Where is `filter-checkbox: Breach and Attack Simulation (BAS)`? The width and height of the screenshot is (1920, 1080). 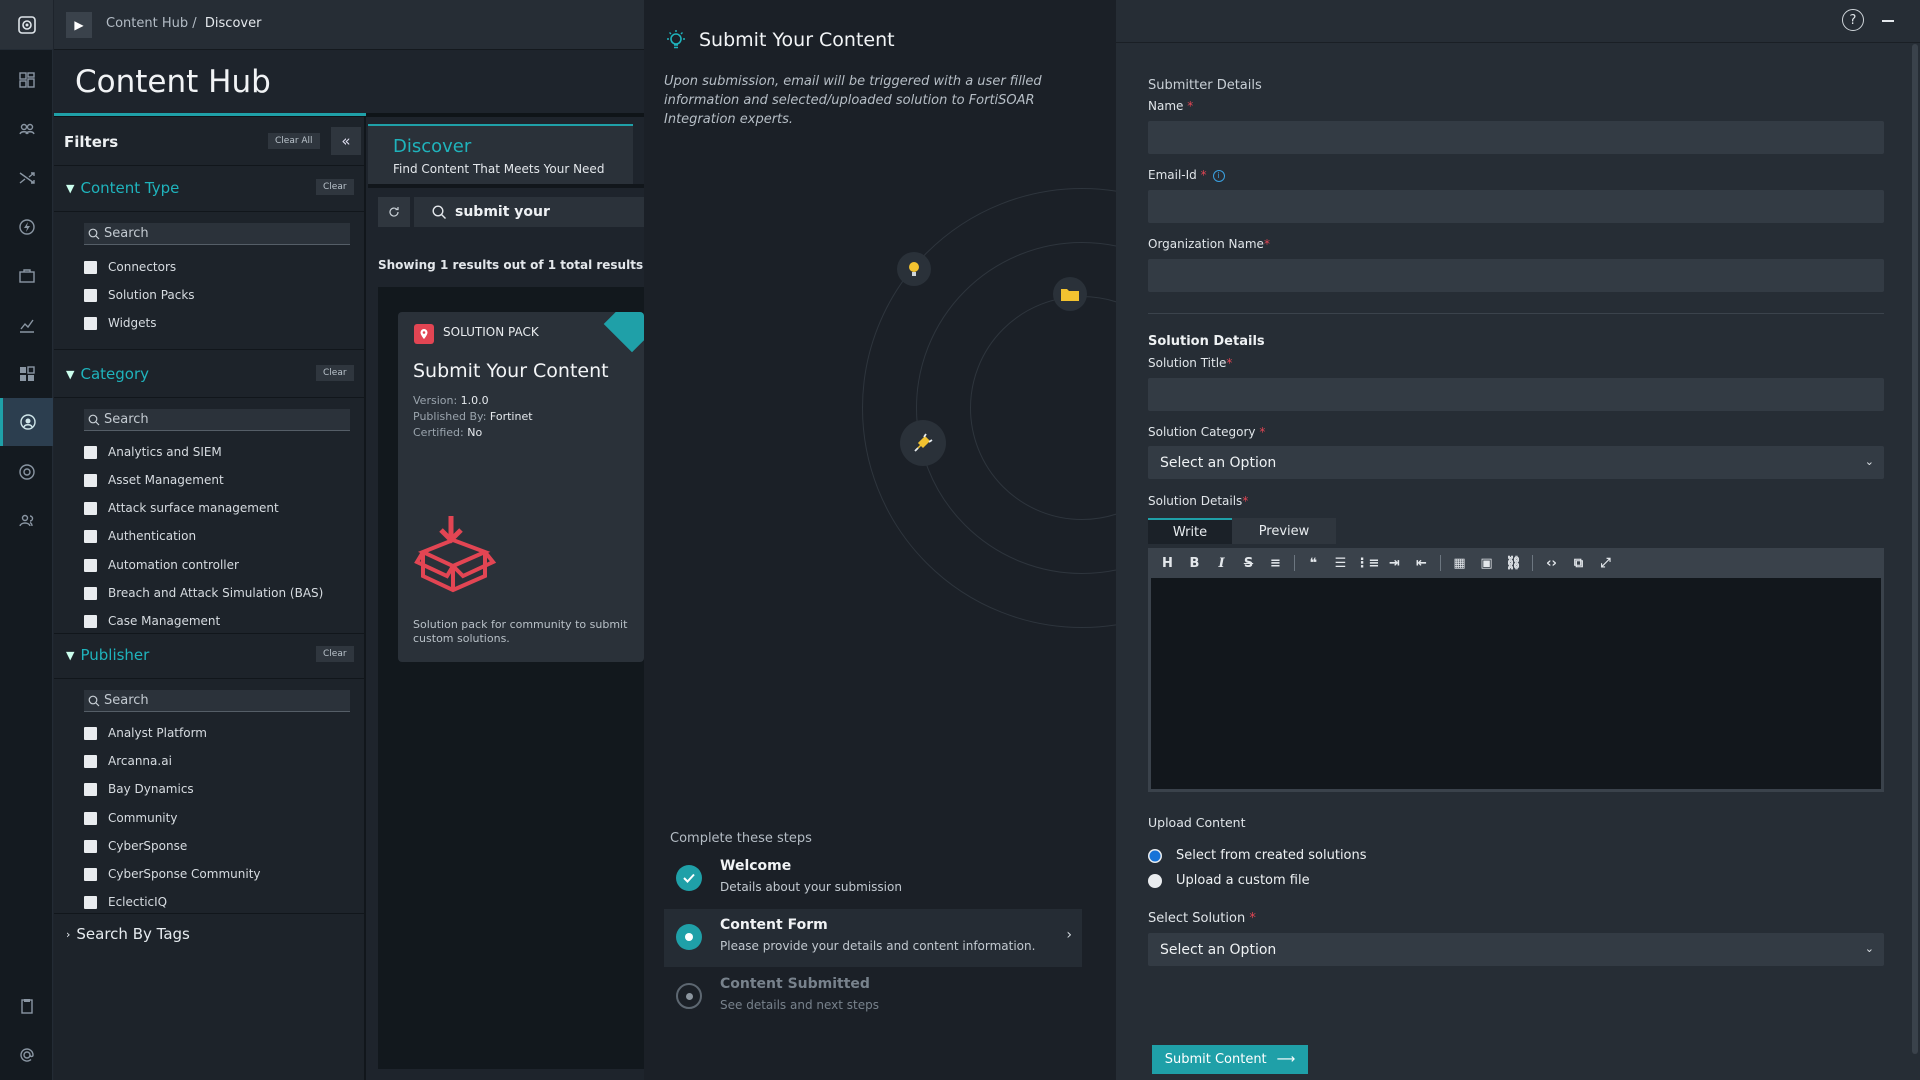 filter-checkbox: Breach and Attack Simulation (BAS) is located at coordinates (203, 593).